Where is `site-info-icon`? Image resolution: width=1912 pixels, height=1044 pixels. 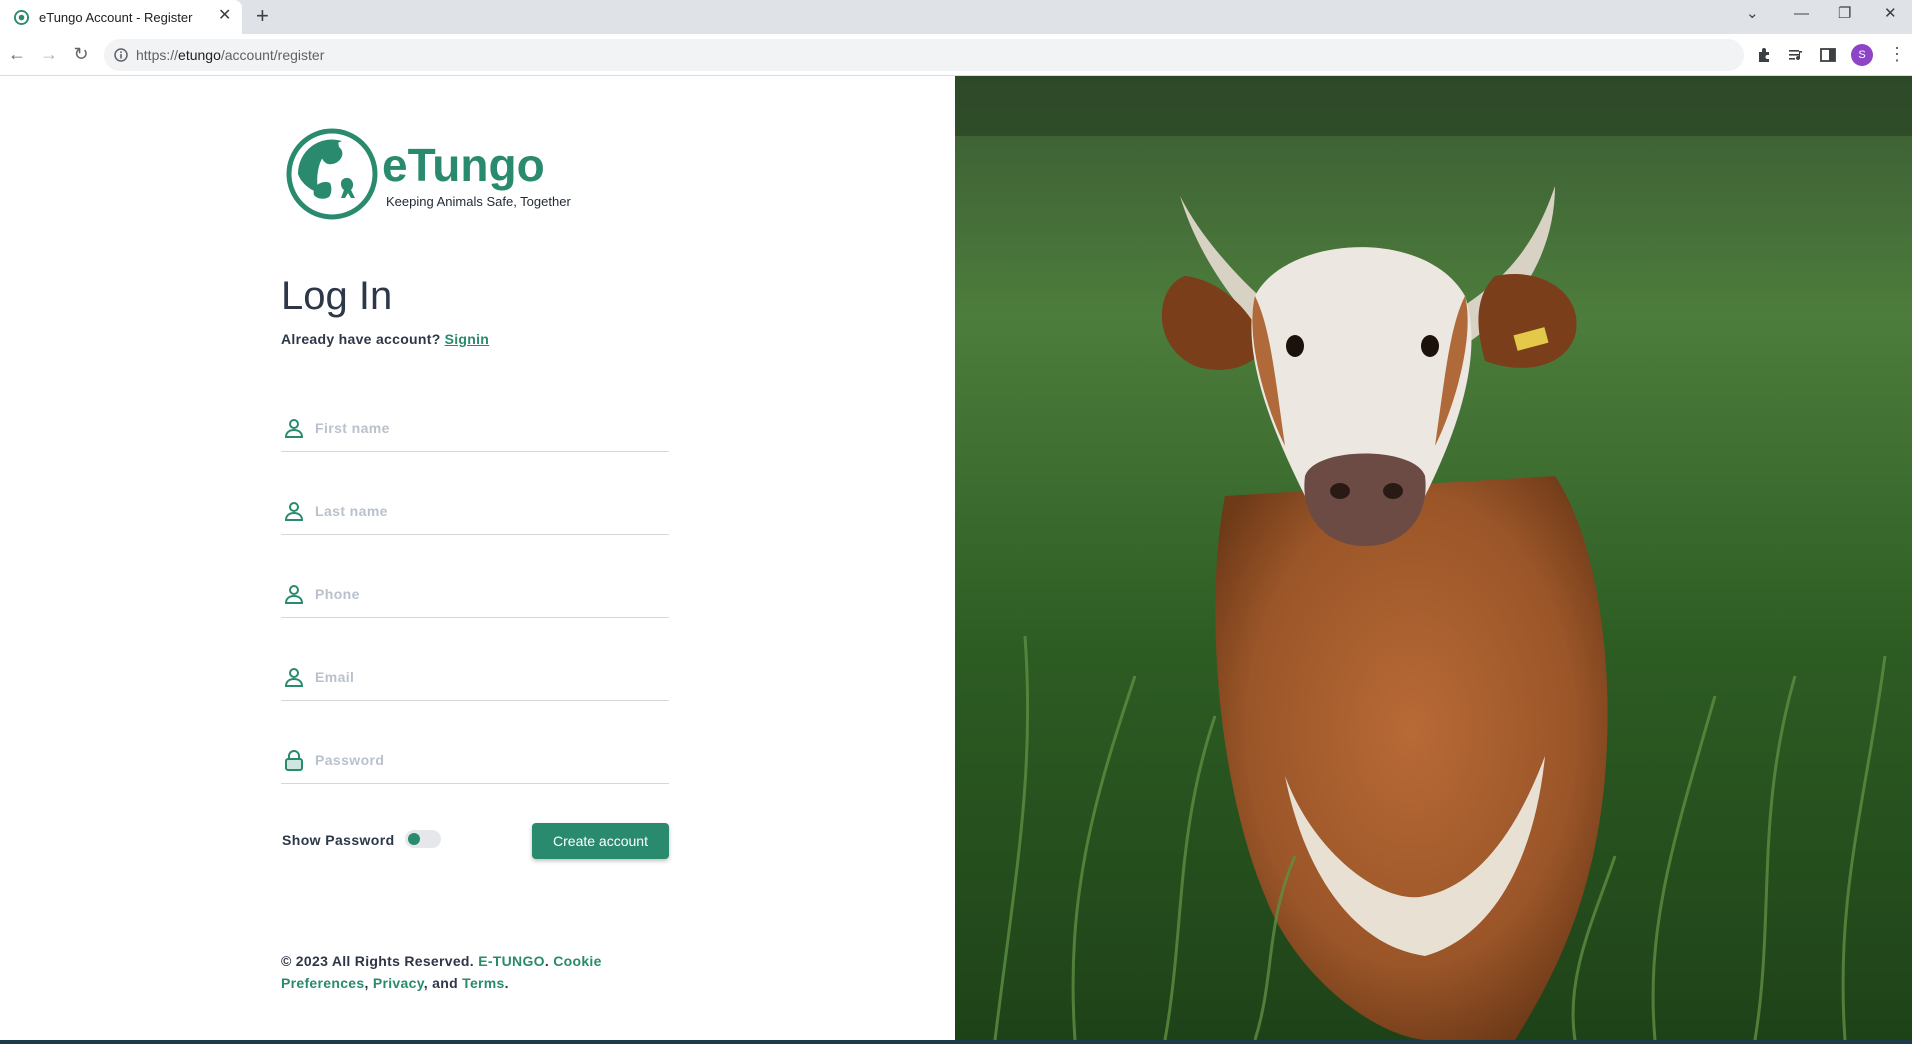 site-info-icon is located at coordinates (121, 55).